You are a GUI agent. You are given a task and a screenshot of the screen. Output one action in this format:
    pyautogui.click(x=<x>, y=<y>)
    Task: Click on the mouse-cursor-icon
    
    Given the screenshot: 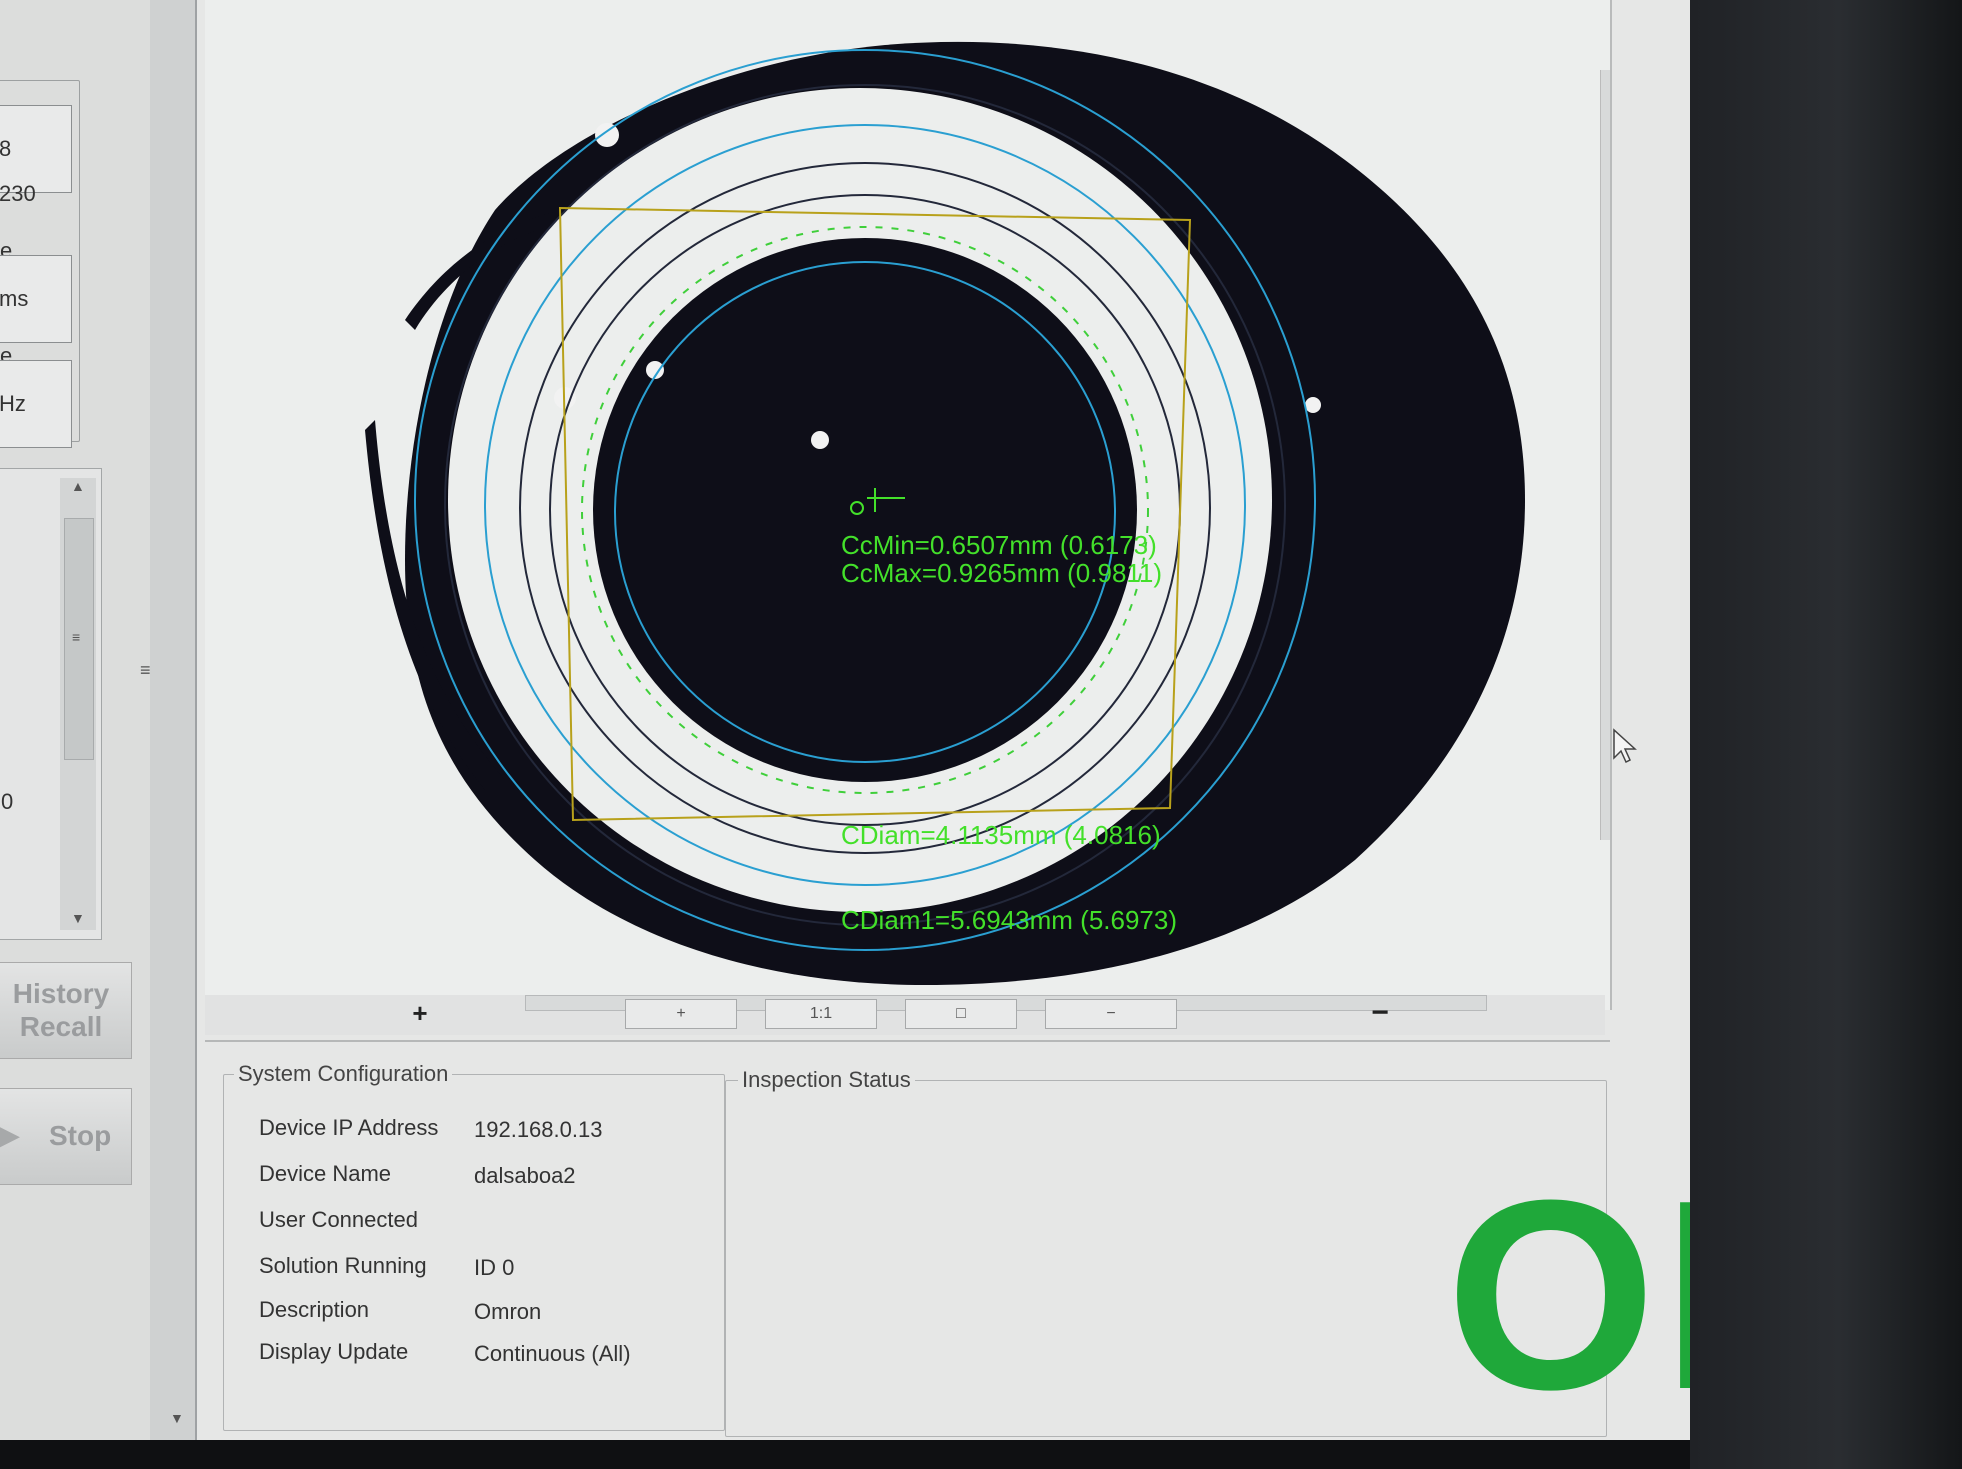 What is the action you would take?
    pyautogui.click(x=1625, y=746)
    